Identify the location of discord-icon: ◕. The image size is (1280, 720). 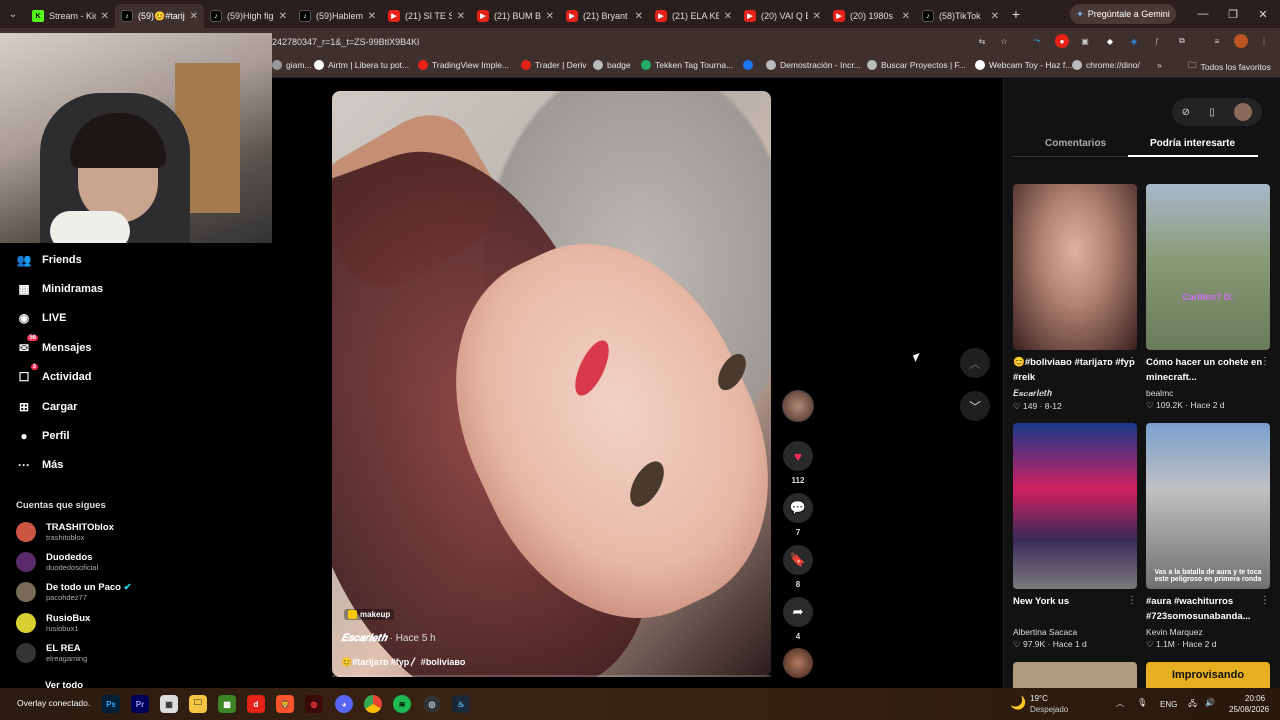
(344, 704).